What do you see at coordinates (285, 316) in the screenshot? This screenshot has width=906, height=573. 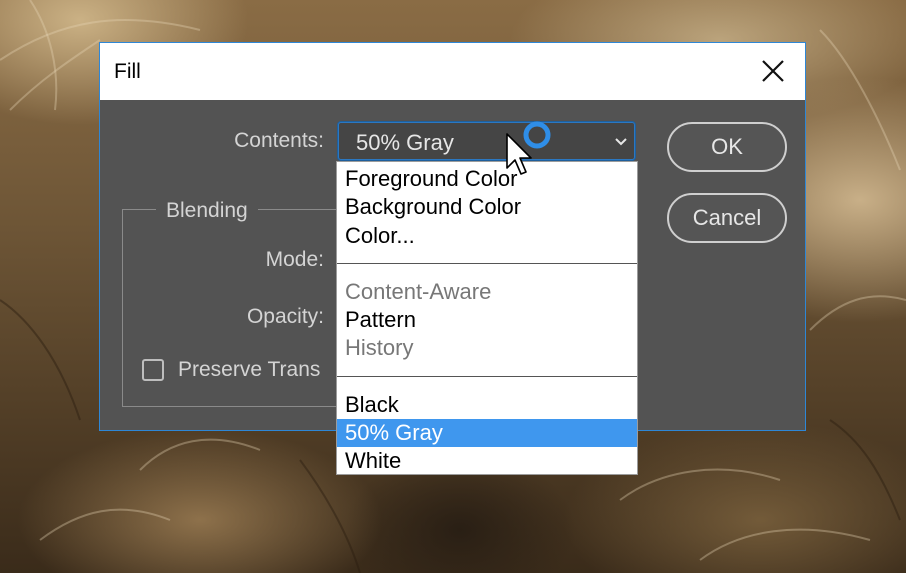 I see `opacity-label: Opacity:` at bounding box center [285, 316].